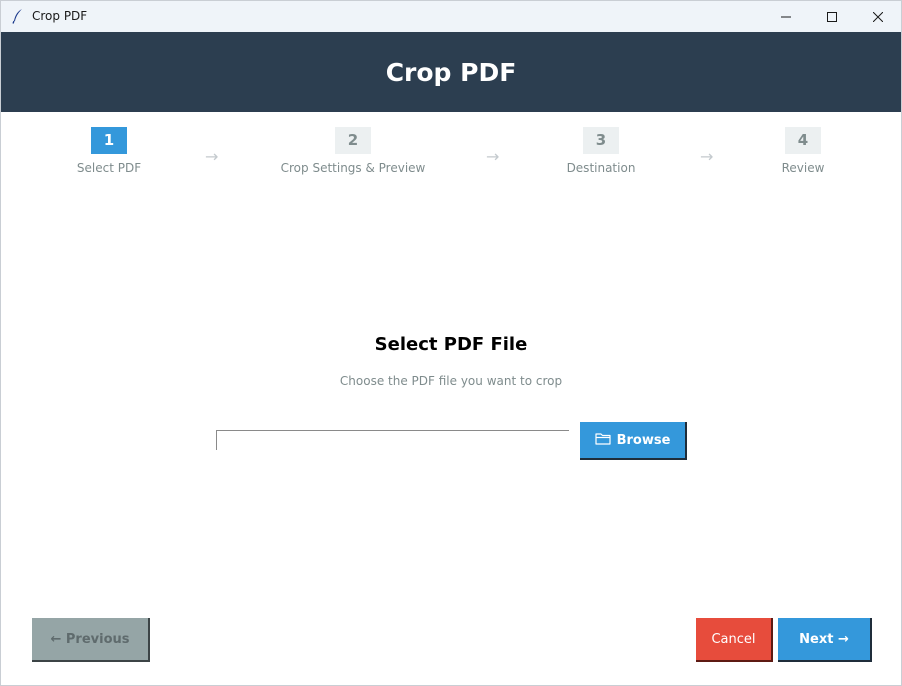 This screenshot has width=902, height=686. I want to click on minimize-icon, so click(786, 16).